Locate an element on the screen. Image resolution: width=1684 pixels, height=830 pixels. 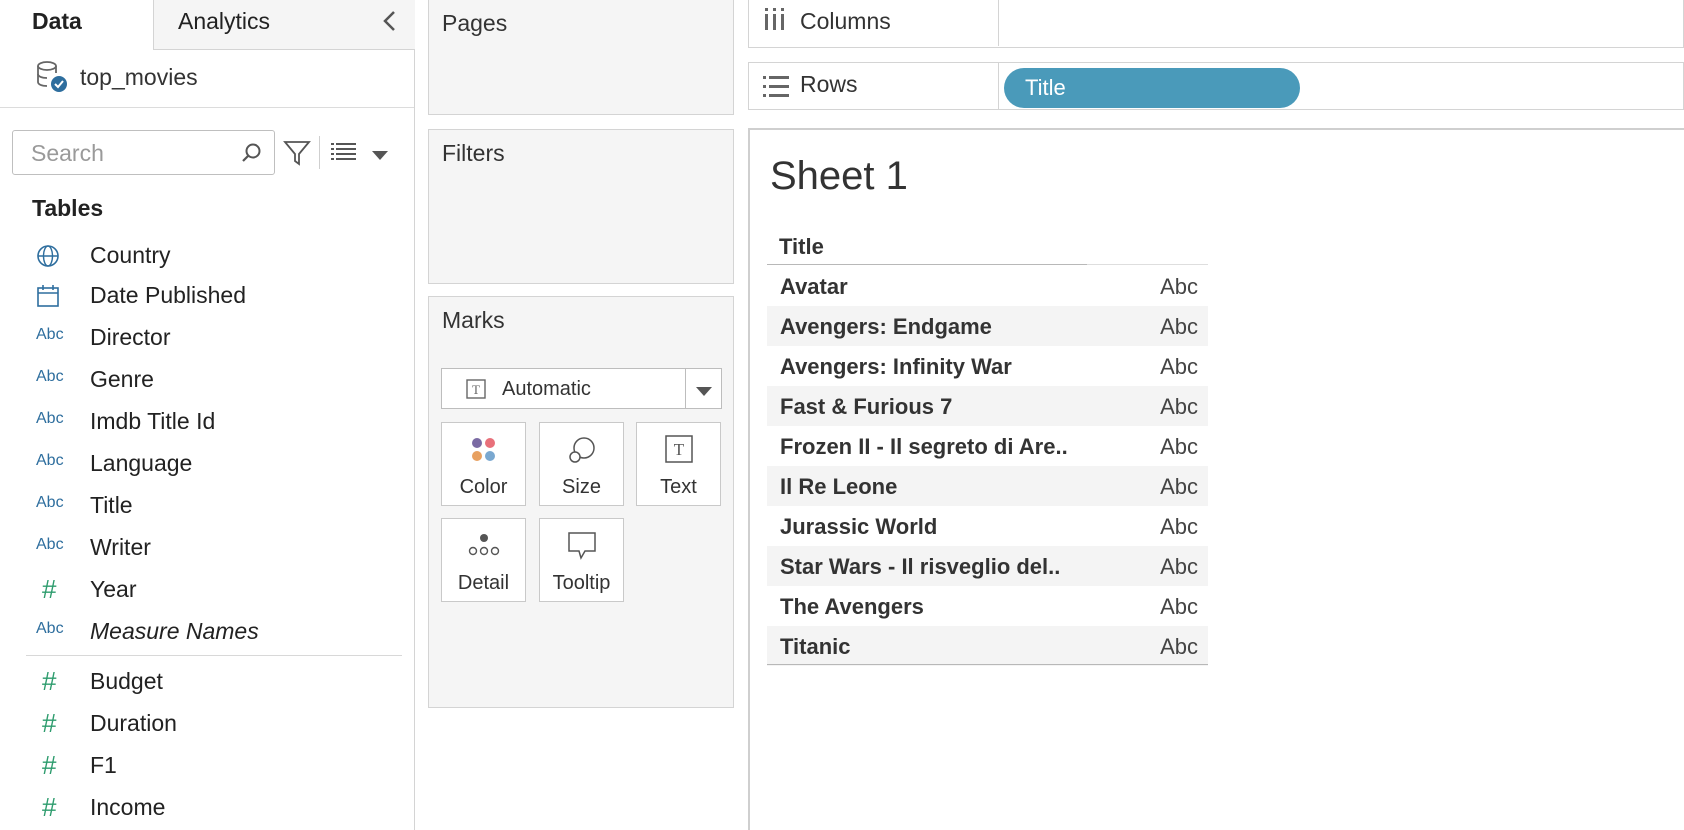
field-director: Abc Director is located at coordinates (207, 338).